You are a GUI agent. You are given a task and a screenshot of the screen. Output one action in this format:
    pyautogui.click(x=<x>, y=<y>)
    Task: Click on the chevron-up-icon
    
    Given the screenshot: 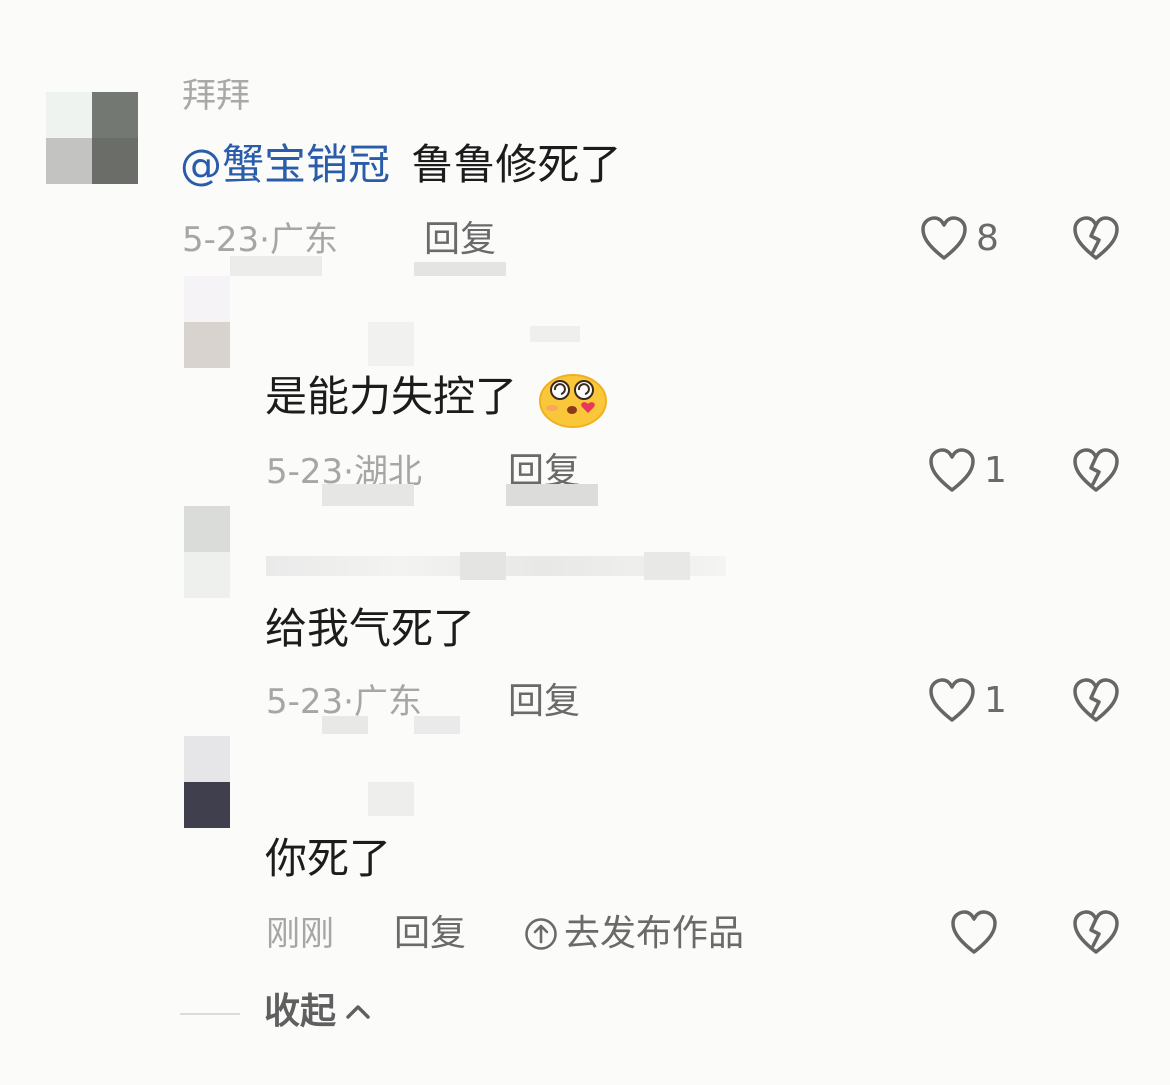 What is the action you would take?
    pyautogui.click(x=358, y=1012)
    